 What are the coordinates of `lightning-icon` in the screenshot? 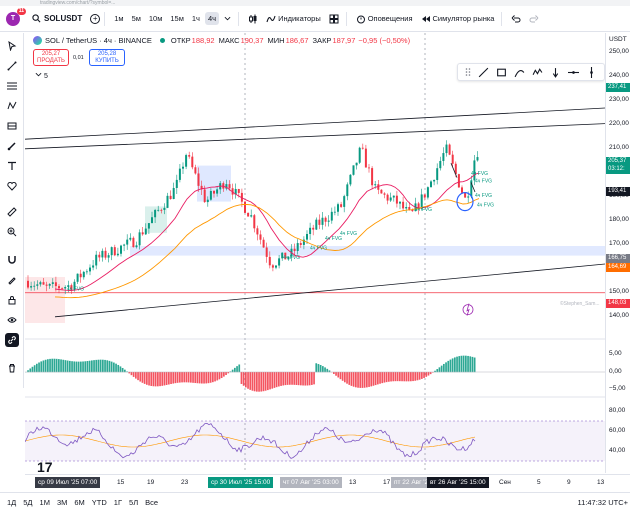 It's located at (468, 309).